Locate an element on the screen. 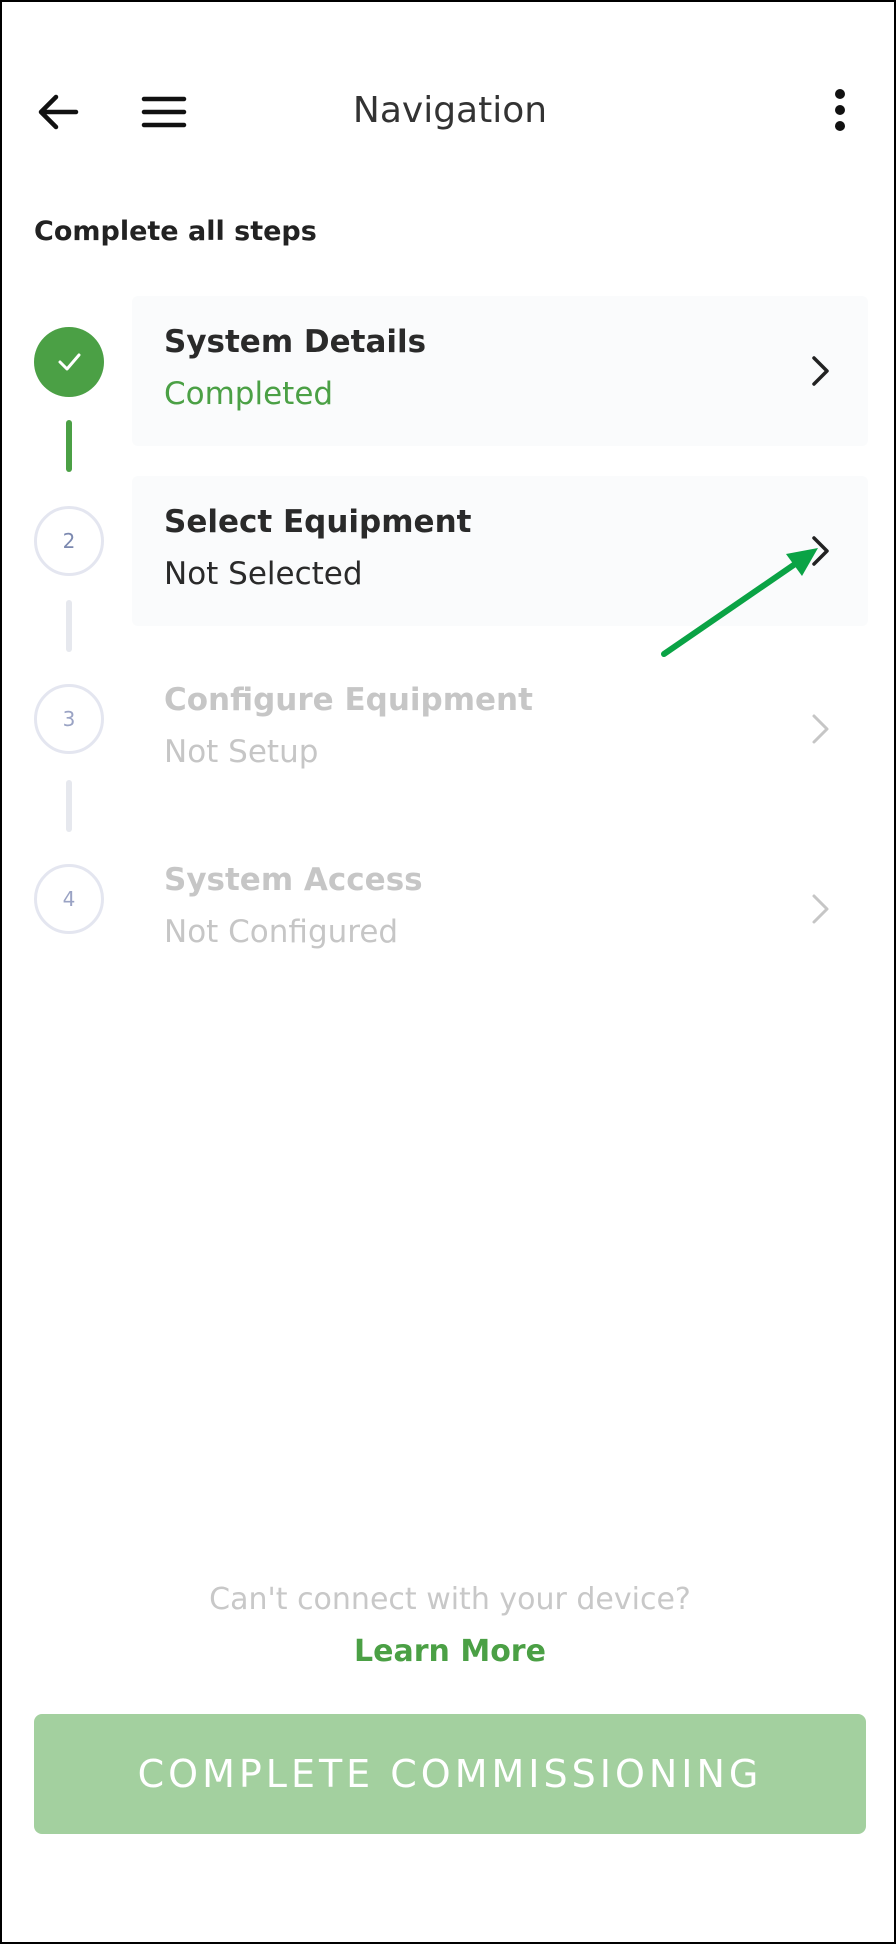 The height and width of the screenshot is (1944, 896). step-number-badge: 2 is located at coordinates (69, 541).